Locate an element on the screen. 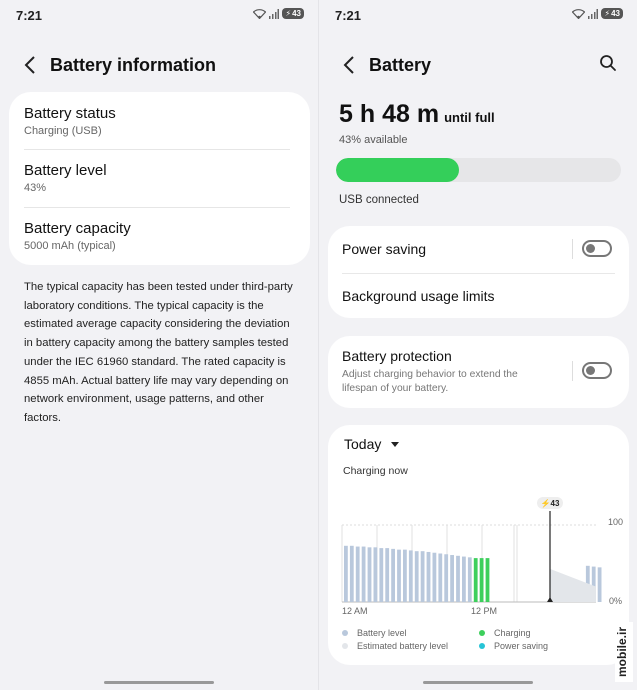 The height and width of the screenshot is (690, 637). battery-usage-chart: ⚡43 12 AM 12 PM 100 0% is located at coordinates (482, 556).